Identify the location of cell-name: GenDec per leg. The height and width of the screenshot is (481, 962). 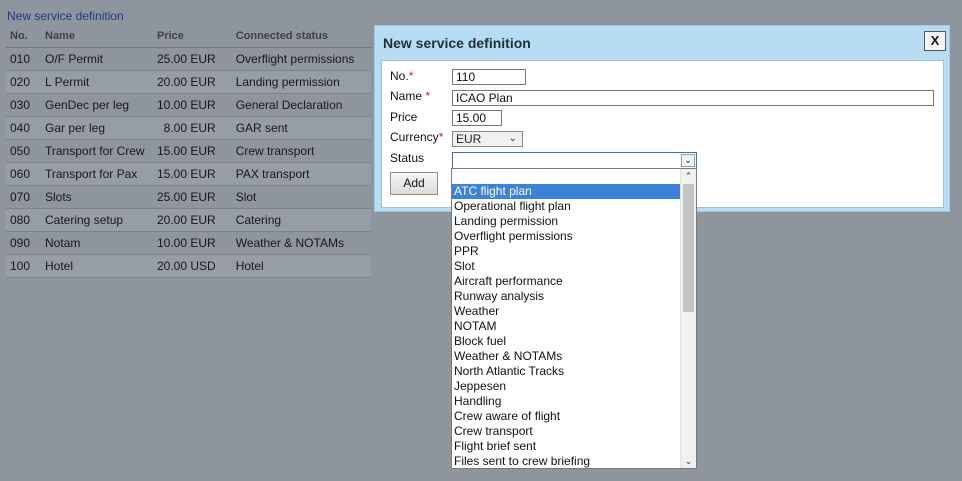
(99, 105).